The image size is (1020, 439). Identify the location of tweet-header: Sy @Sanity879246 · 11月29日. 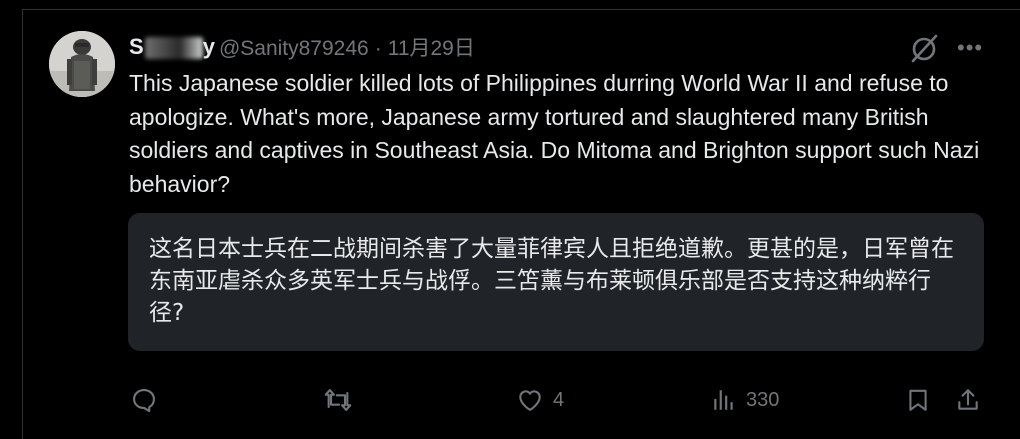
(302, 47).